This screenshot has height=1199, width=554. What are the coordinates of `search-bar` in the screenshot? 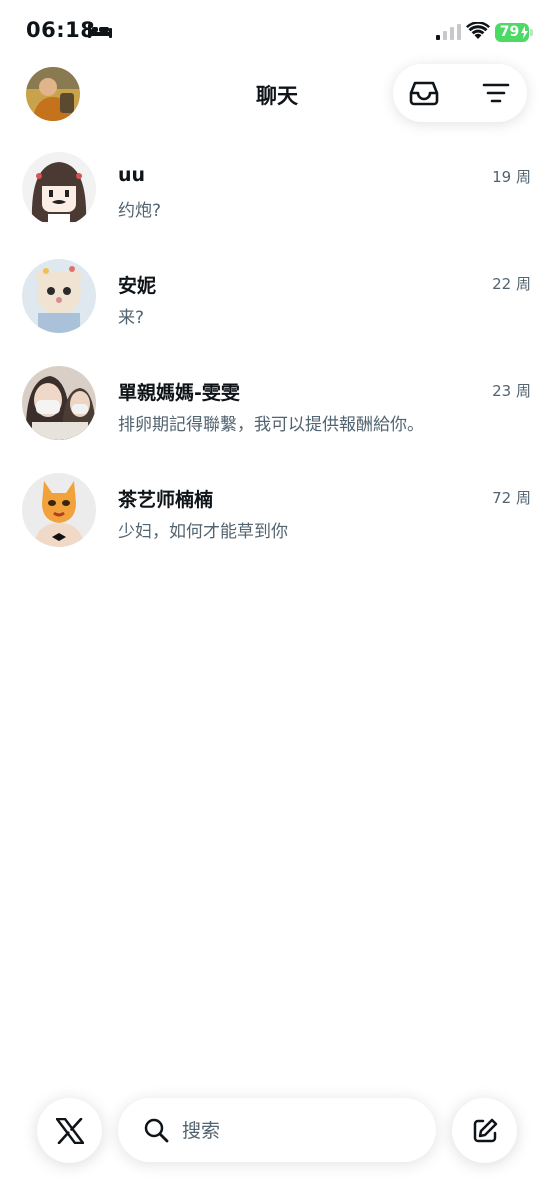 It's located at (277, 1131).